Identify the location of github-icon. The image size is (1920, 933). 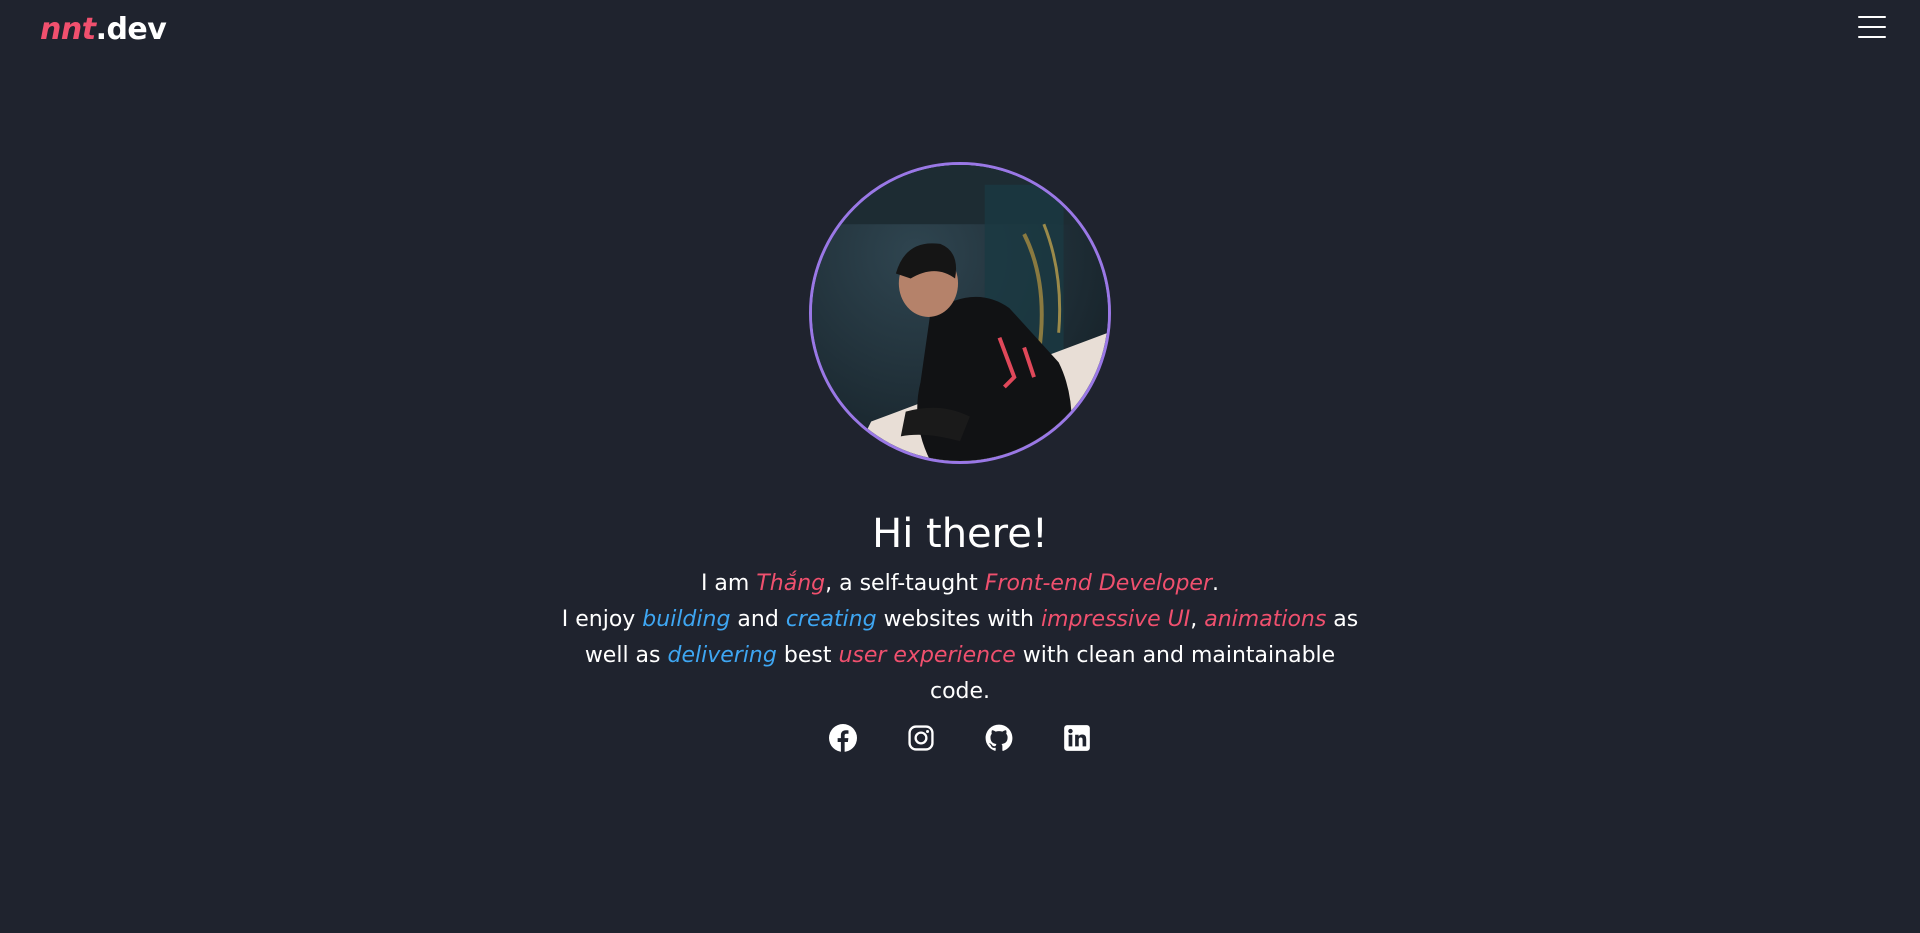
(999, 737).